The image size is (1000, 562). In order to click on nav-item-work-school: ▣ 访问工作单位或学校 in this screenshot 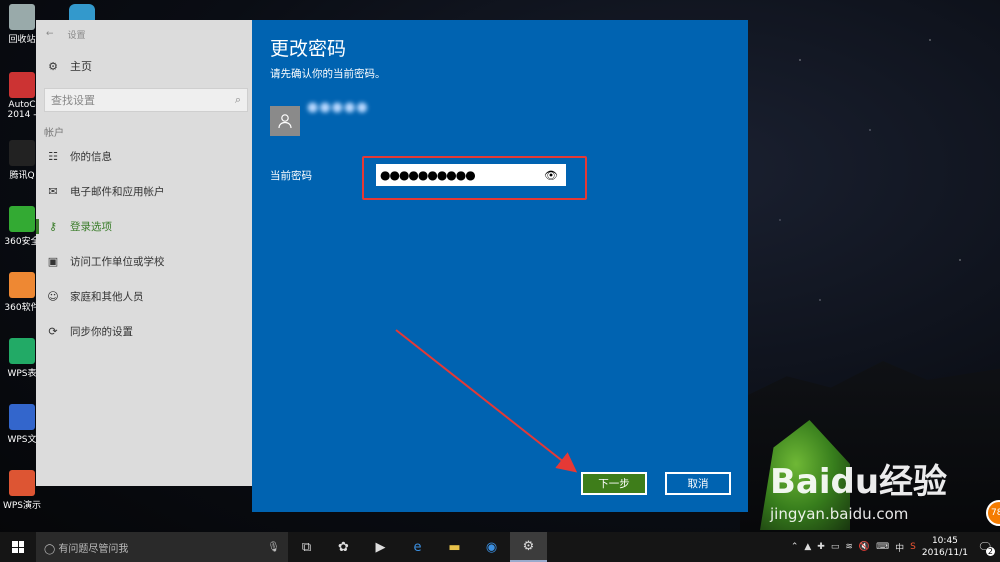, I will do `click(146, 261)`.